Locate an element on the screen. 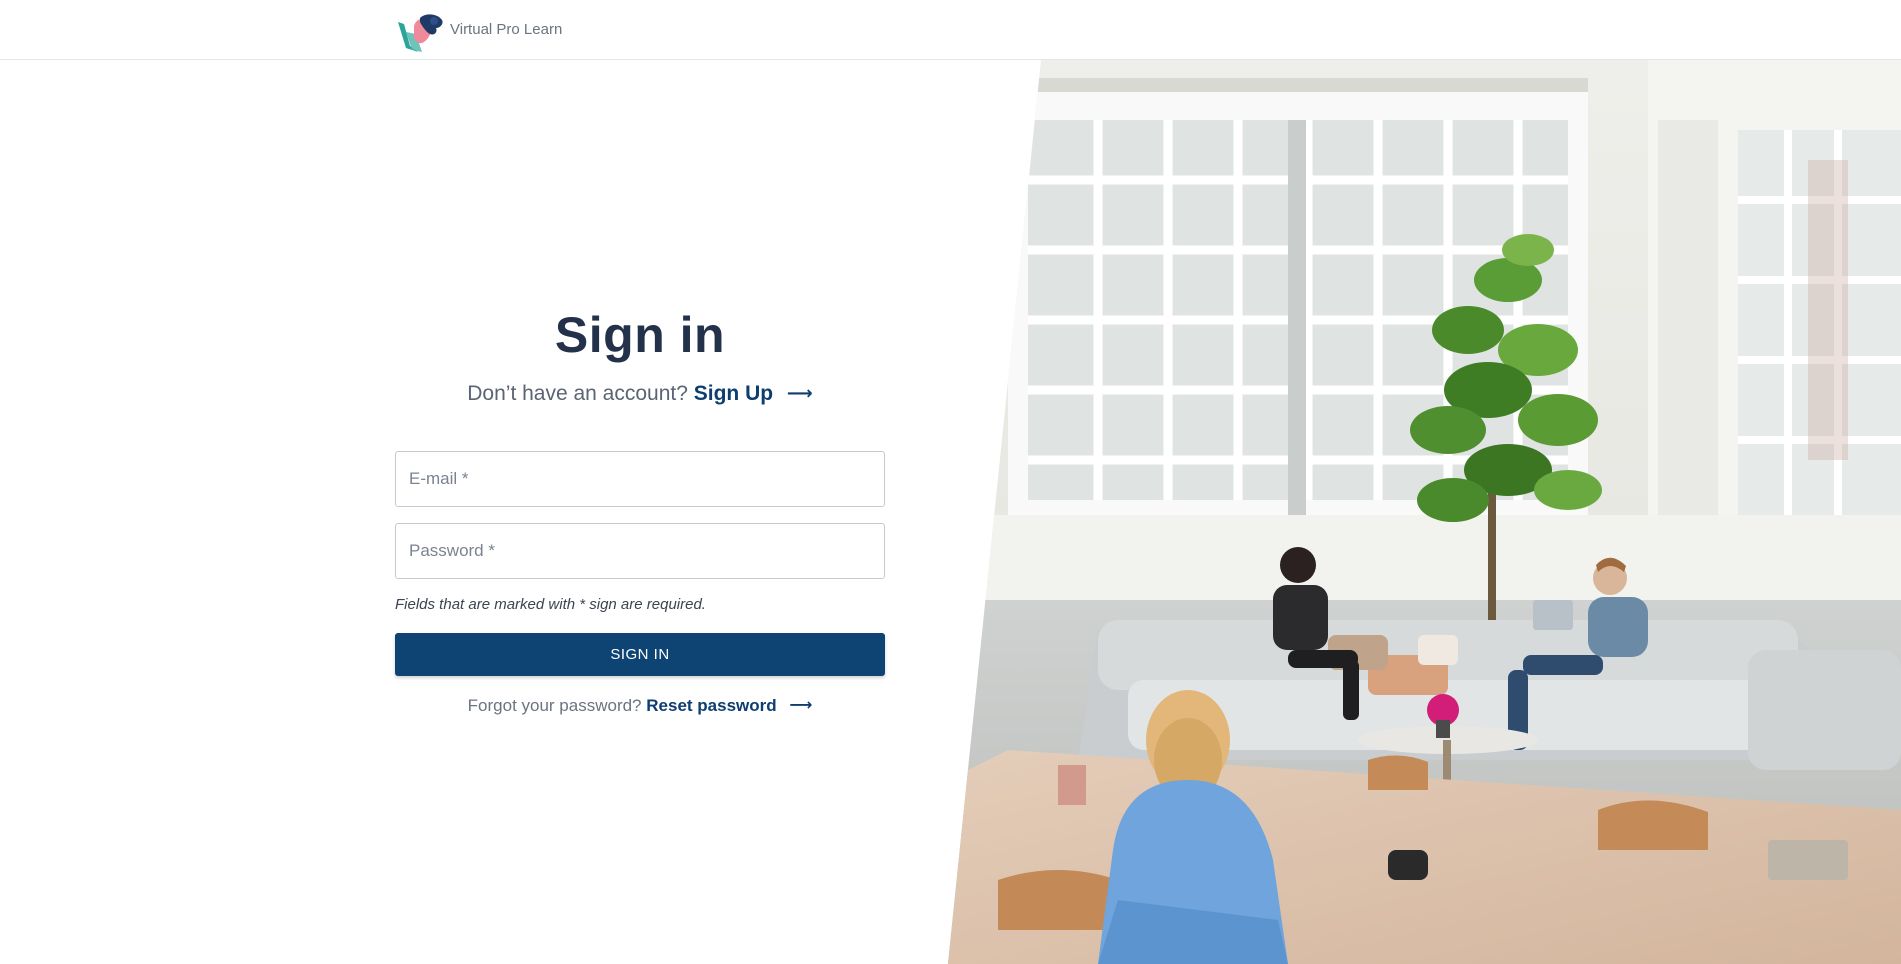 This screenshot has height=964, width=1901. reset-password-label: Reset password is located at coordinates (711, 705).